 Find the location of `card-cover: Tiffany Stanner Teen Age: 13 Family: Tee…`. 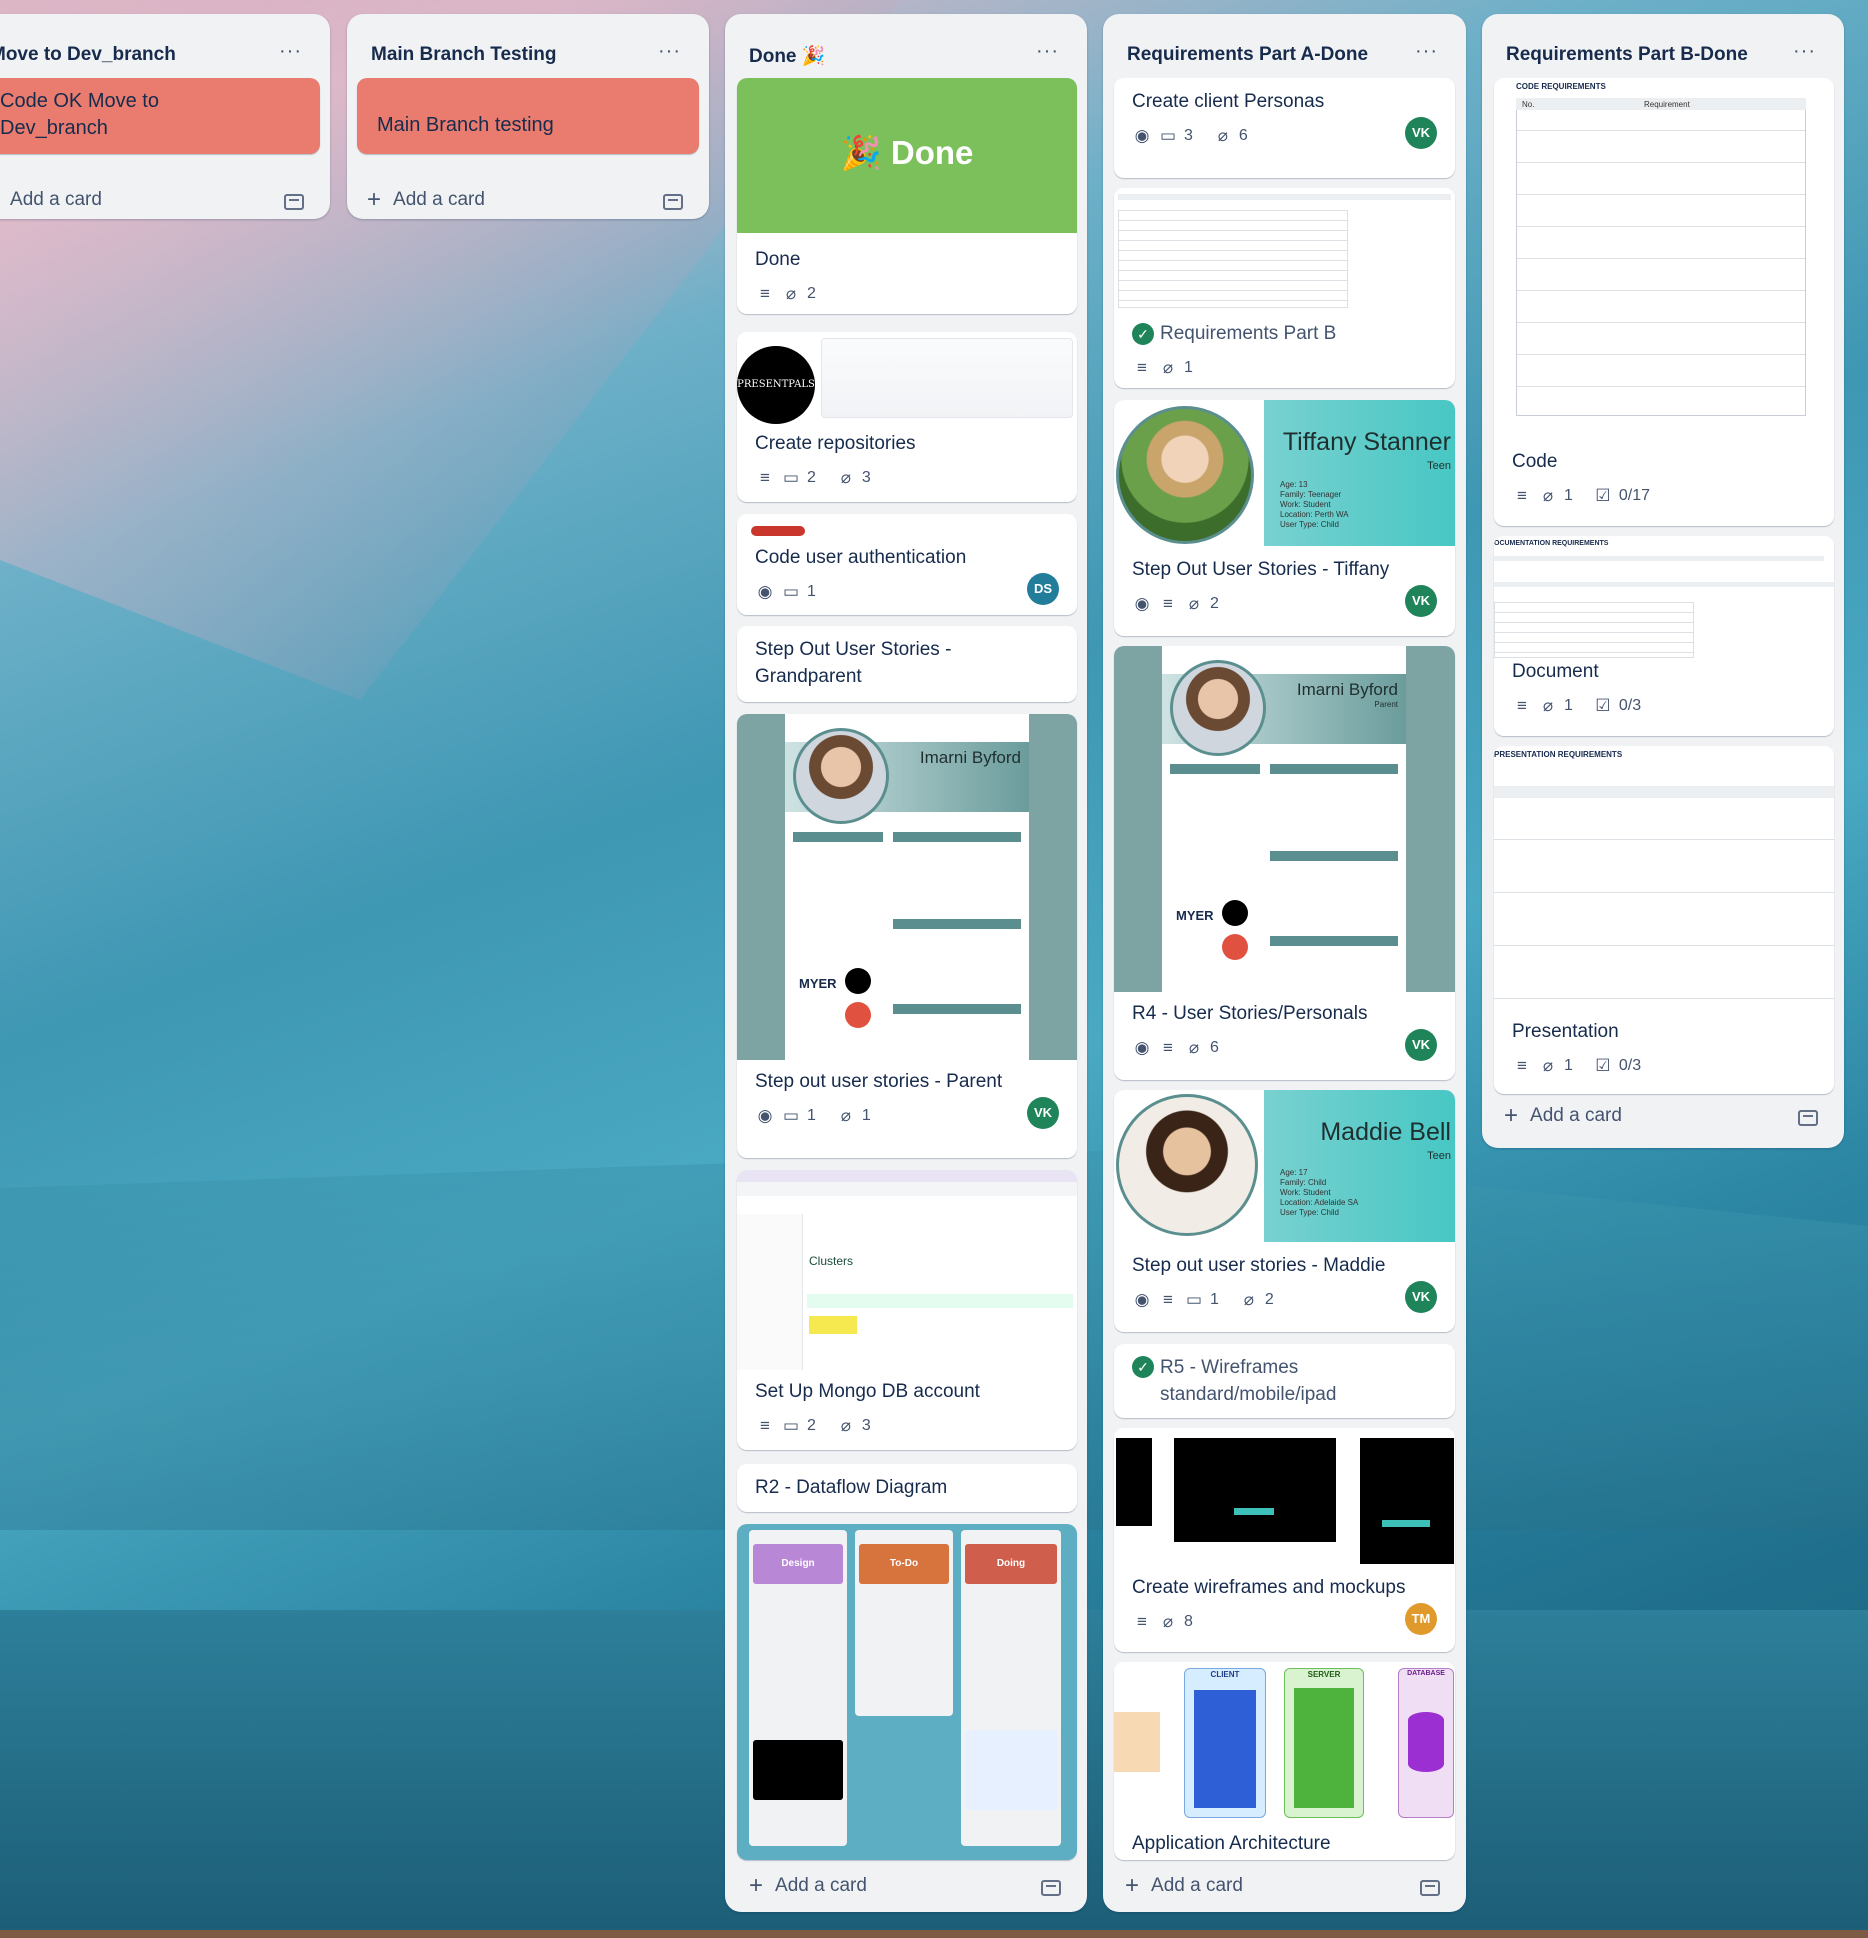

card-cover: Tiffany Stanner Teen Age: 13 Family: Tee… is located at coordinates (1284, 473).